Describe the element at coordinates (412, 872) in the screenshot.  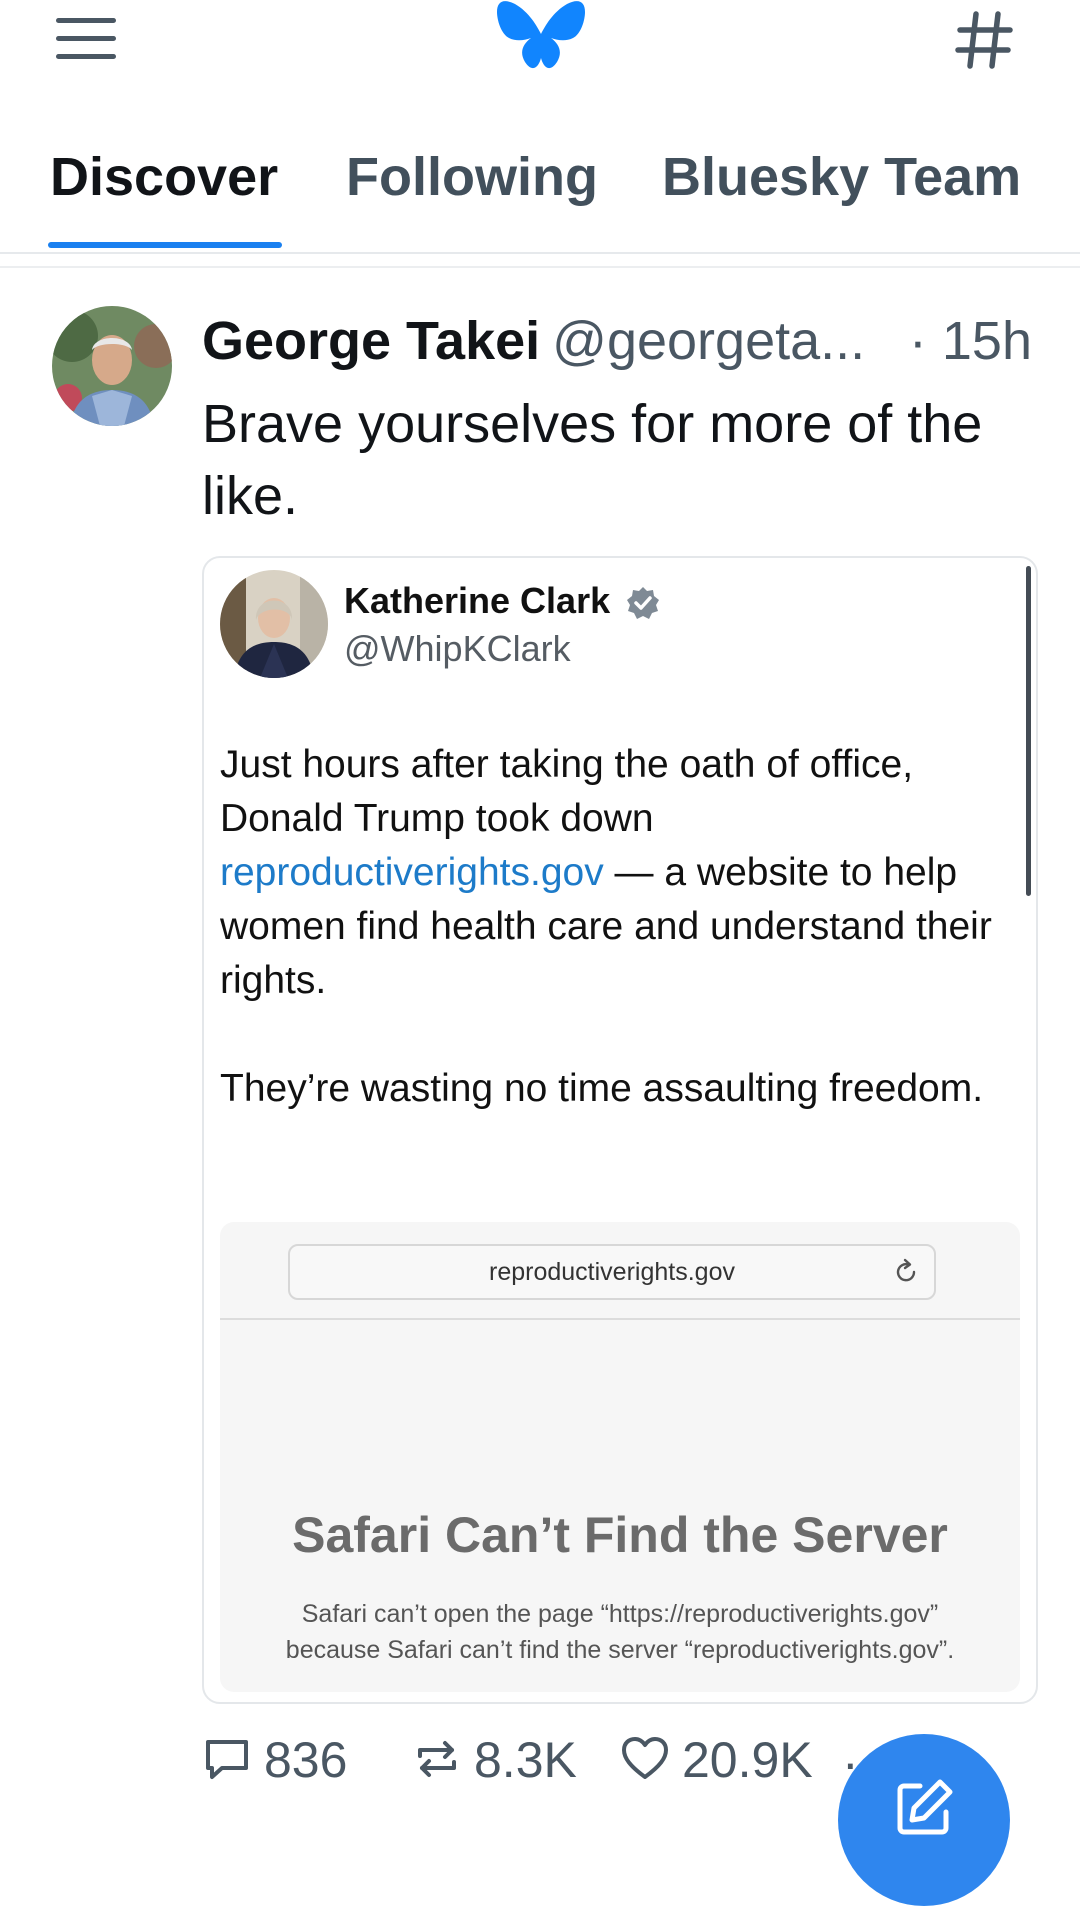
I see `embedded-link: reproductiverights.gov` at that location.